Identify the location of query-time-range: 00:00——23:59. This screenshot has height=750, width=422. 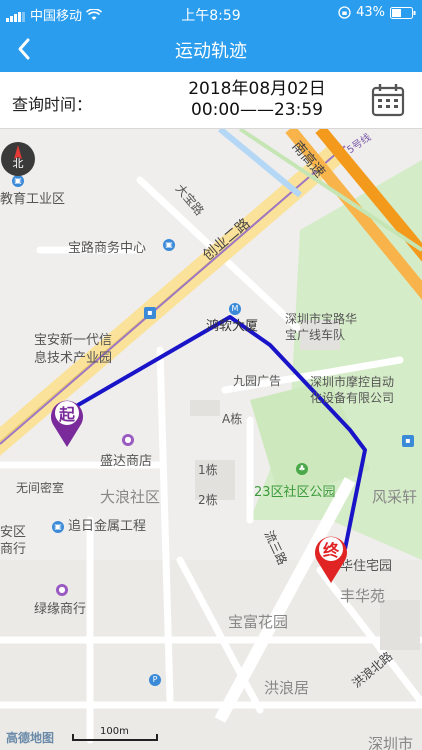
(257, 110).